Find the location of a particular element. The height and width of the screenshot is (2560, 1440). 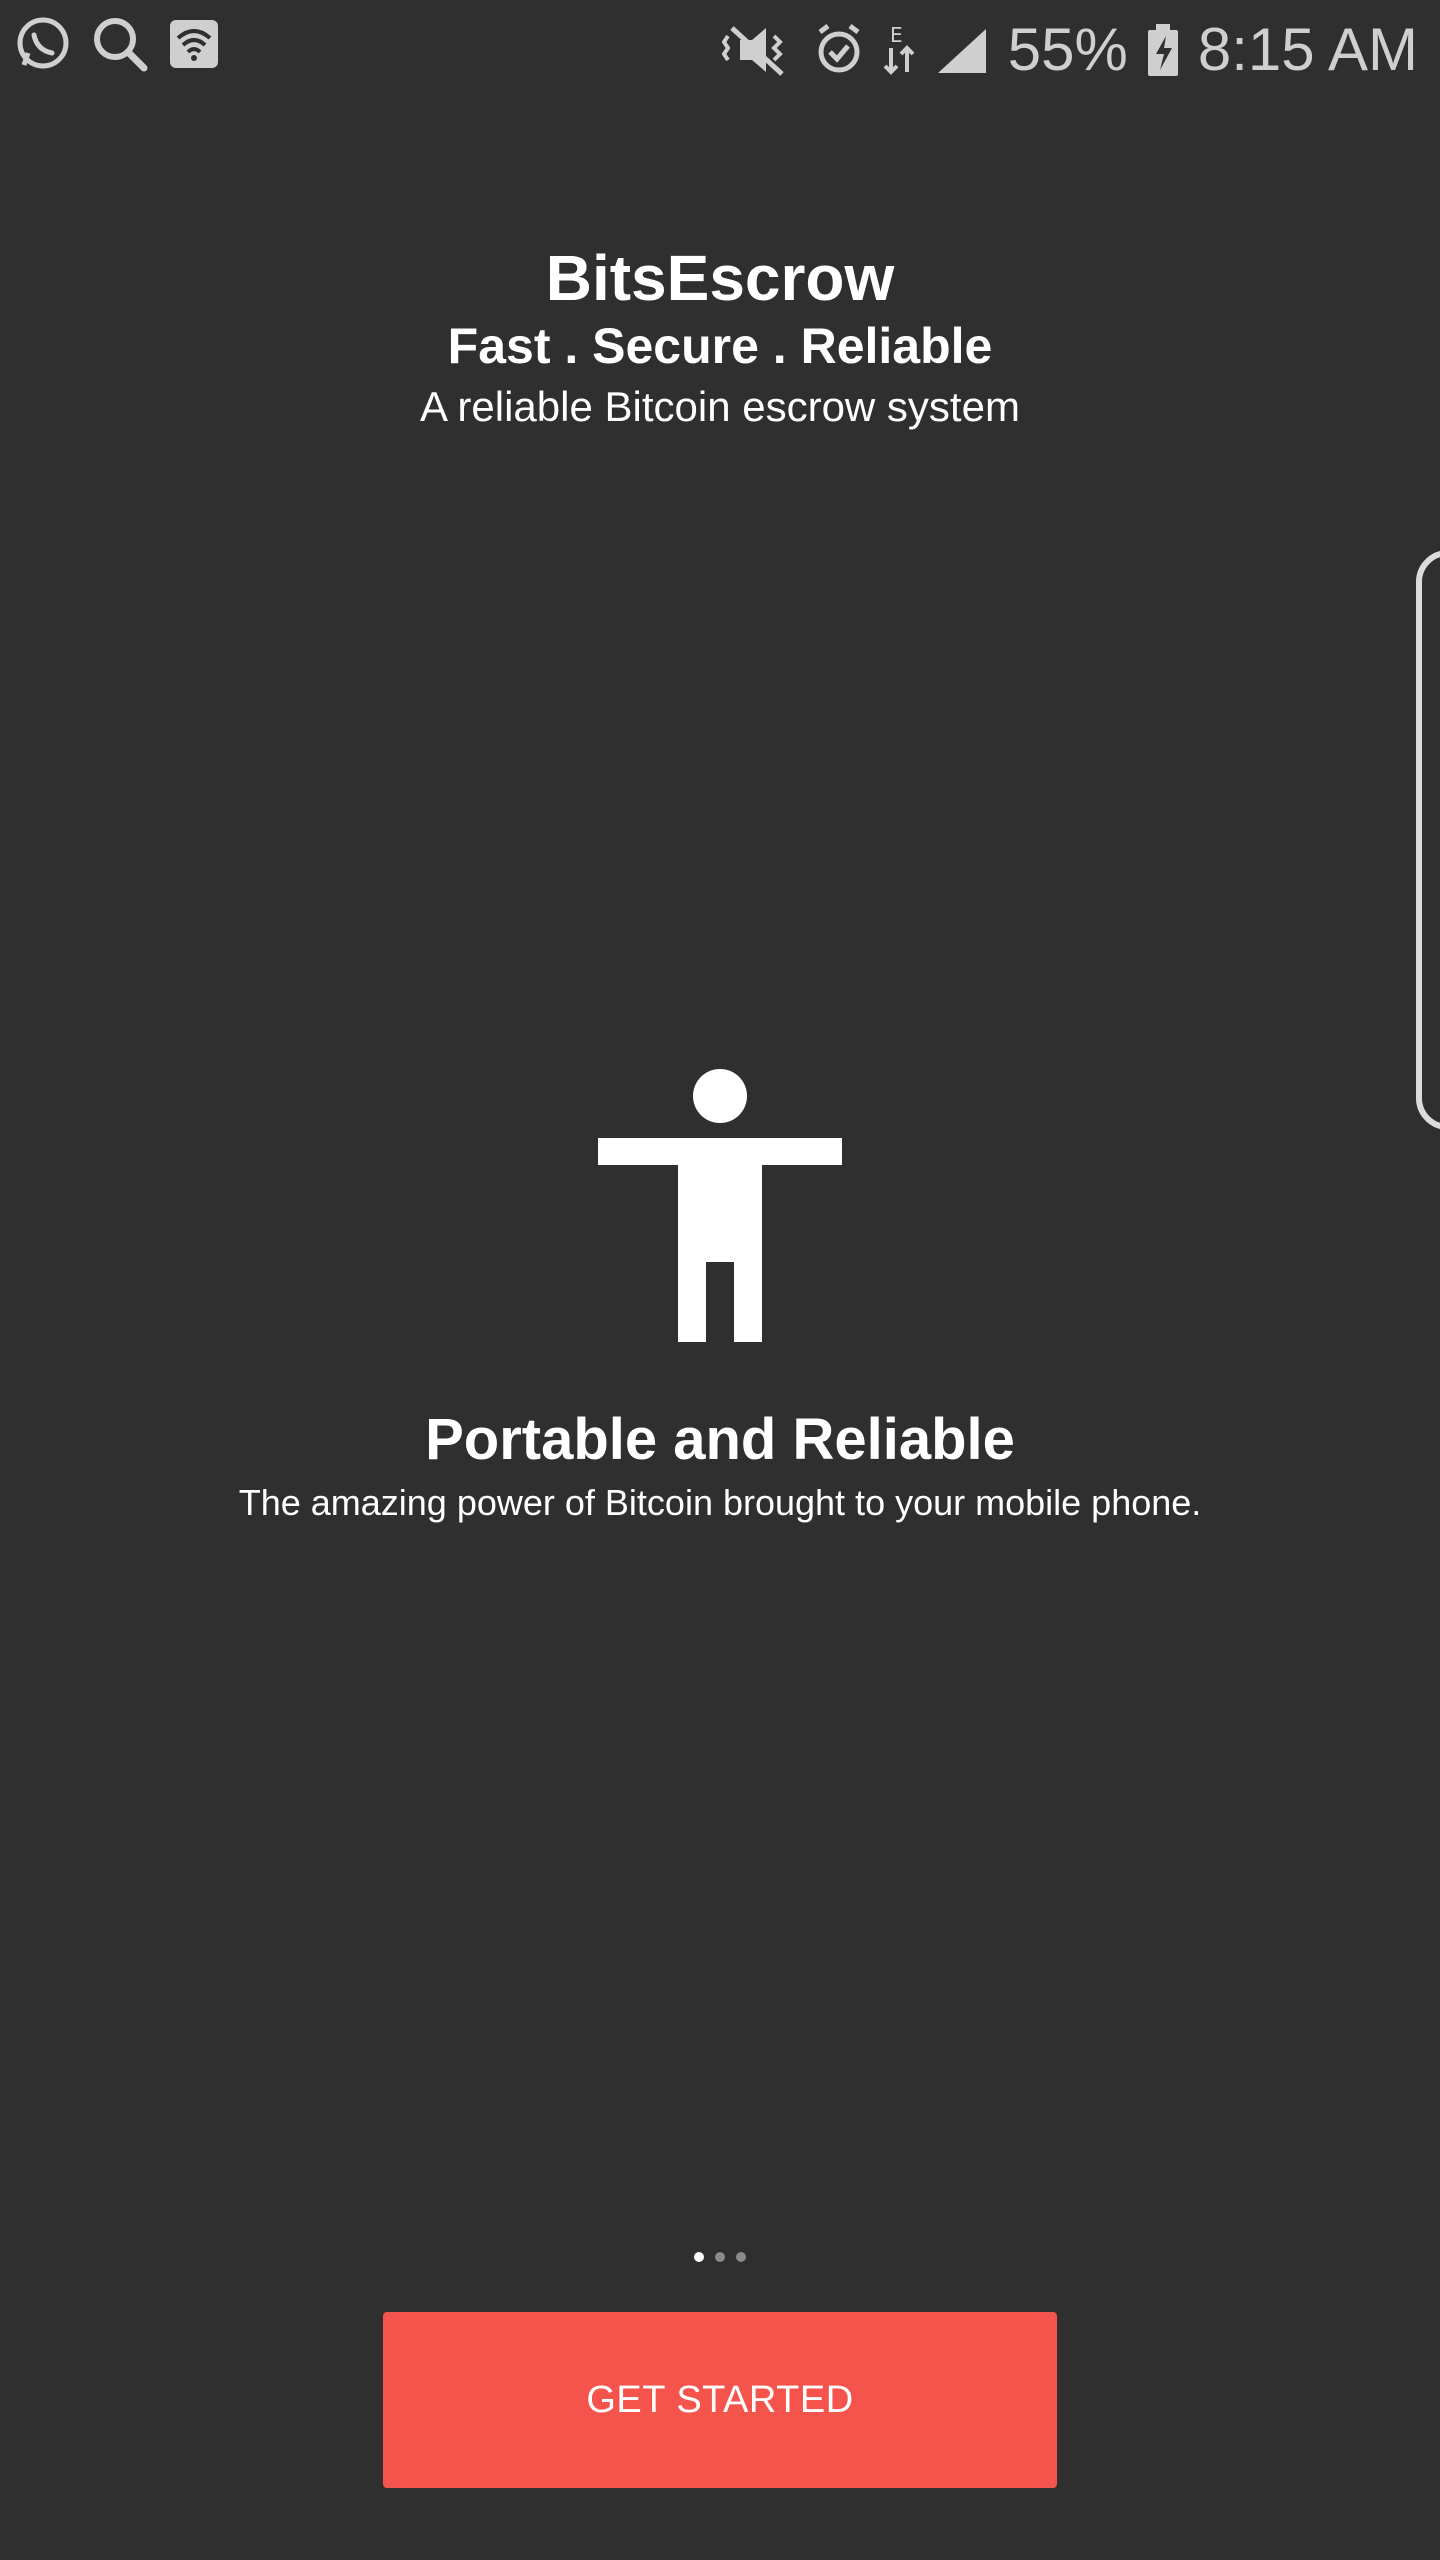

status-bar: E 55% 8:15 AM is located at coordinates (720, 50).